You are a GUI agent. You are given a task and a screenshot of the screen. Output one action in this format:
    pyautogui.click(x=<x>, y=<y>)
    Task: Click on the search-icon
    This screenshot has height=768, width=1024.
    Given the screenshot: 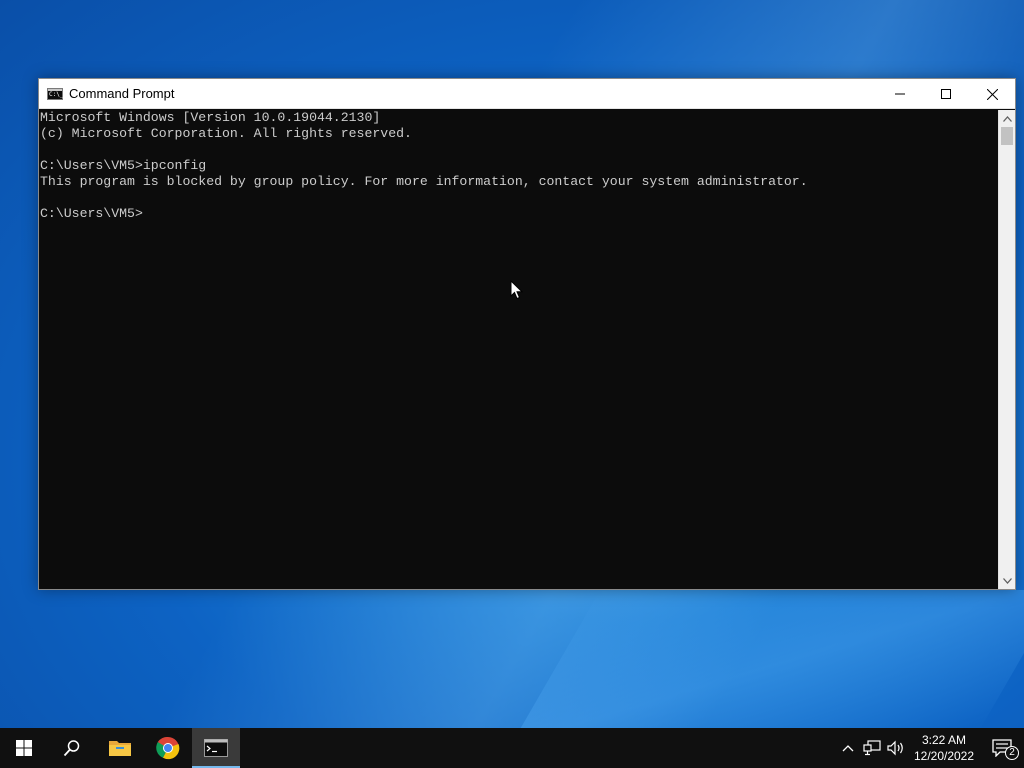 What is the action you would take?
    pyautogui.click(x=71, y=748)
    